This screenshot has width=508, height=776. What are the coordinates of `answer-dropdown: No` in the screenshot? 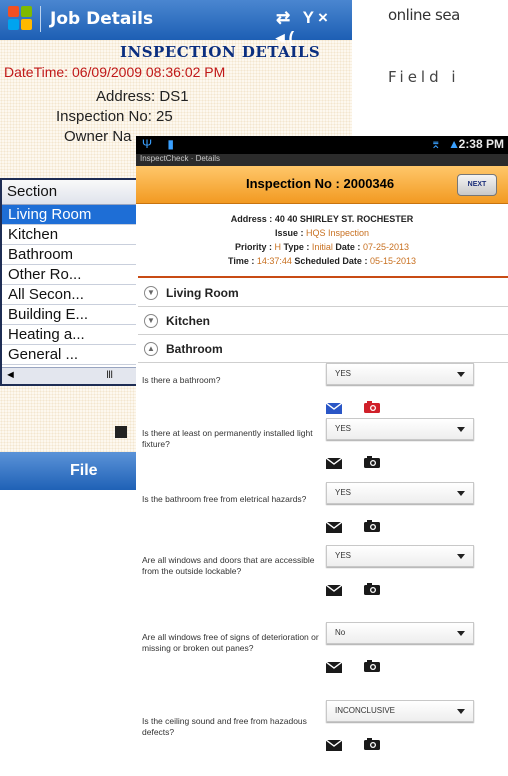 It's located at (400, 633).